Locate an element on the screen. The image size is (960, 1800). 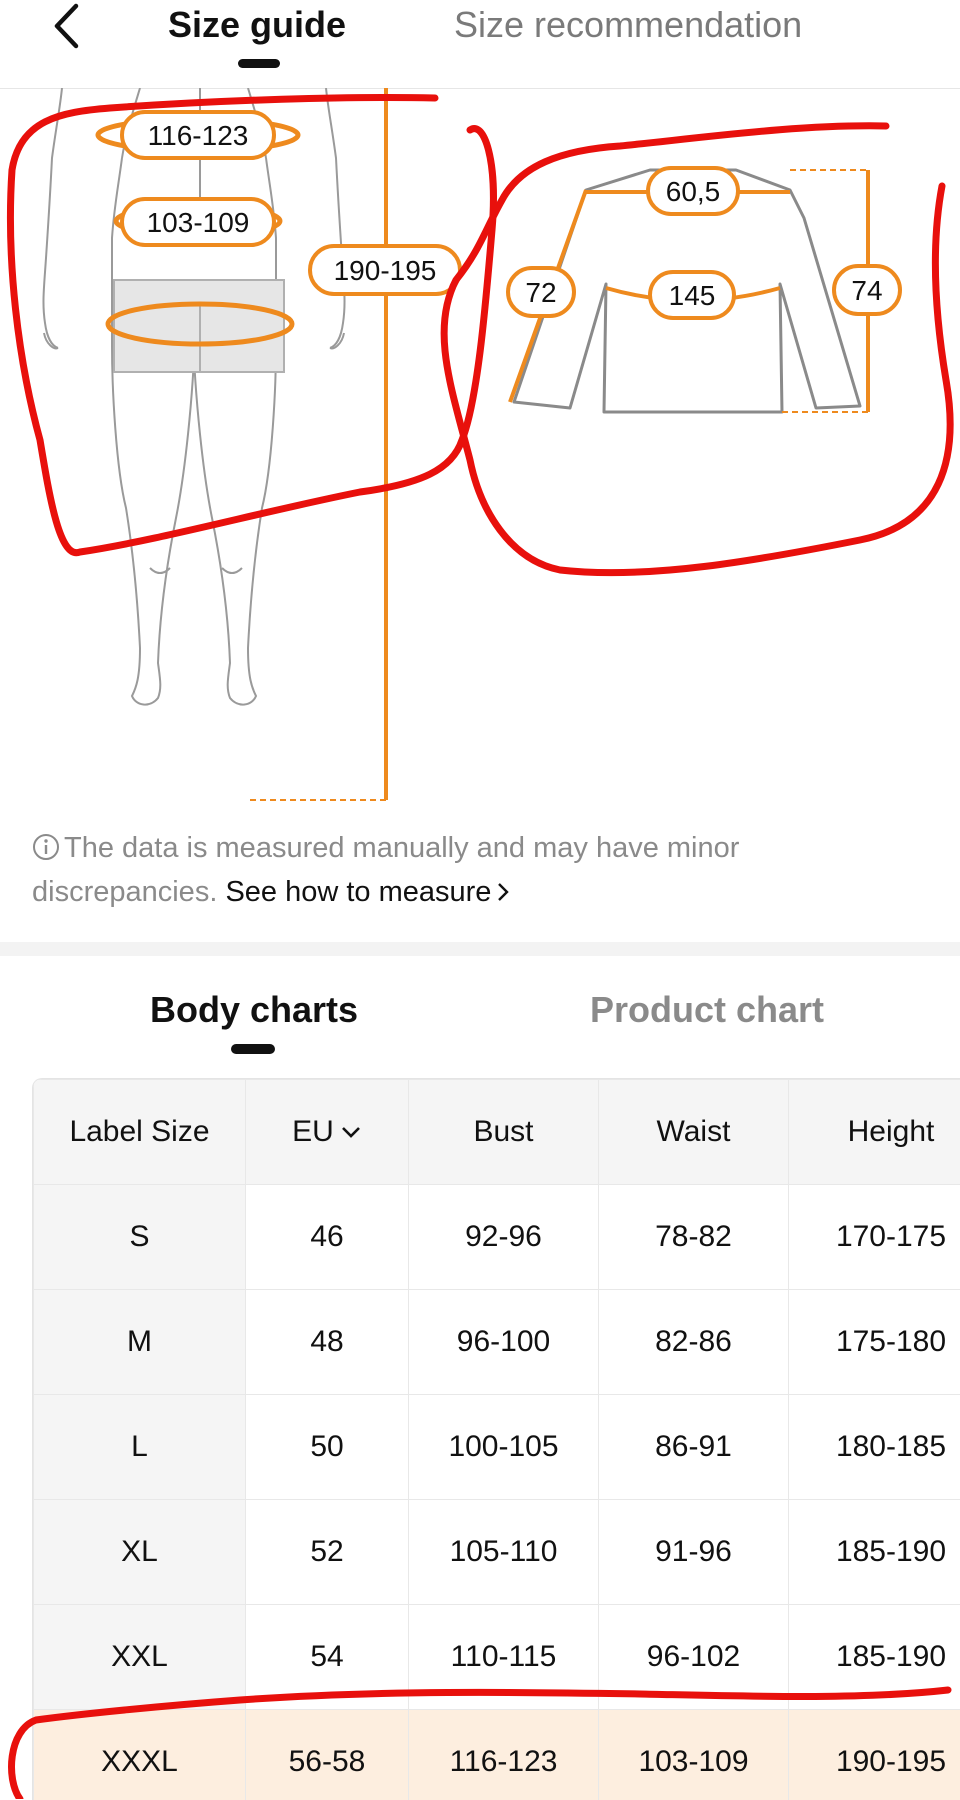
table-header-row: Label Size EU Bust Waist Height is located at coordinates (497, 1132).